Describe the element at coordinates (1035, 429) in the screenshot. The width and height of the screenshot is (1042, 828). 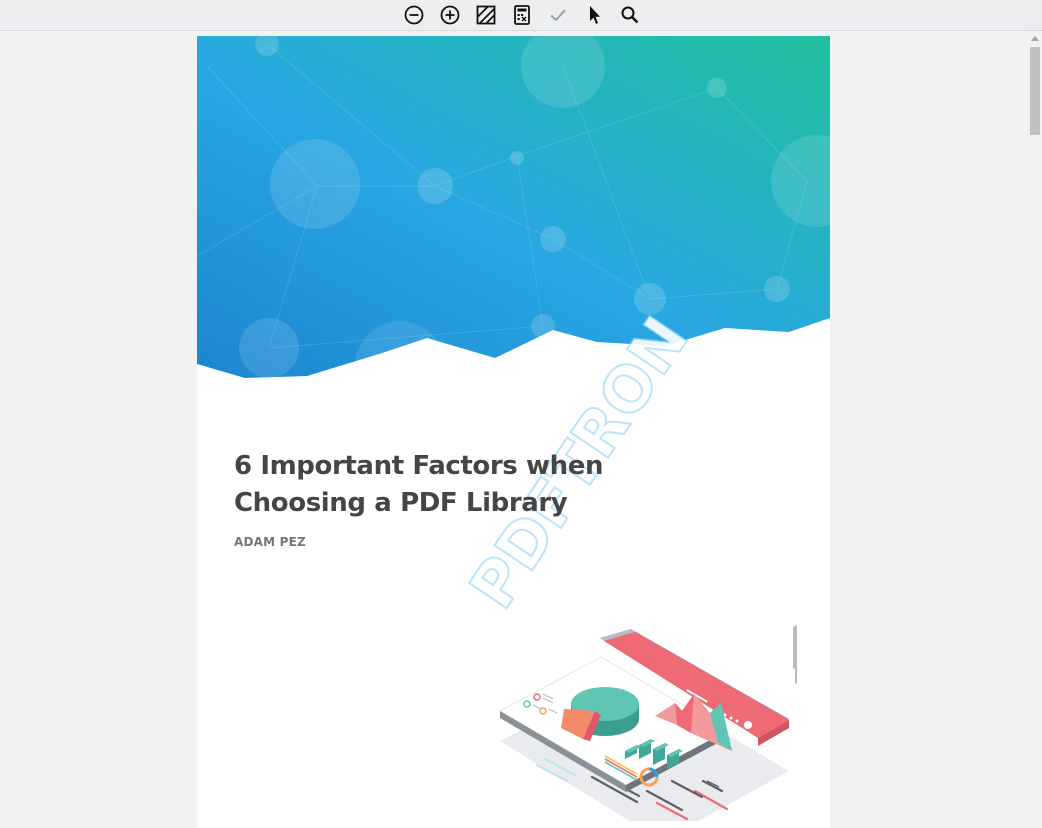
I see `vertical-scrollbar` at that location.